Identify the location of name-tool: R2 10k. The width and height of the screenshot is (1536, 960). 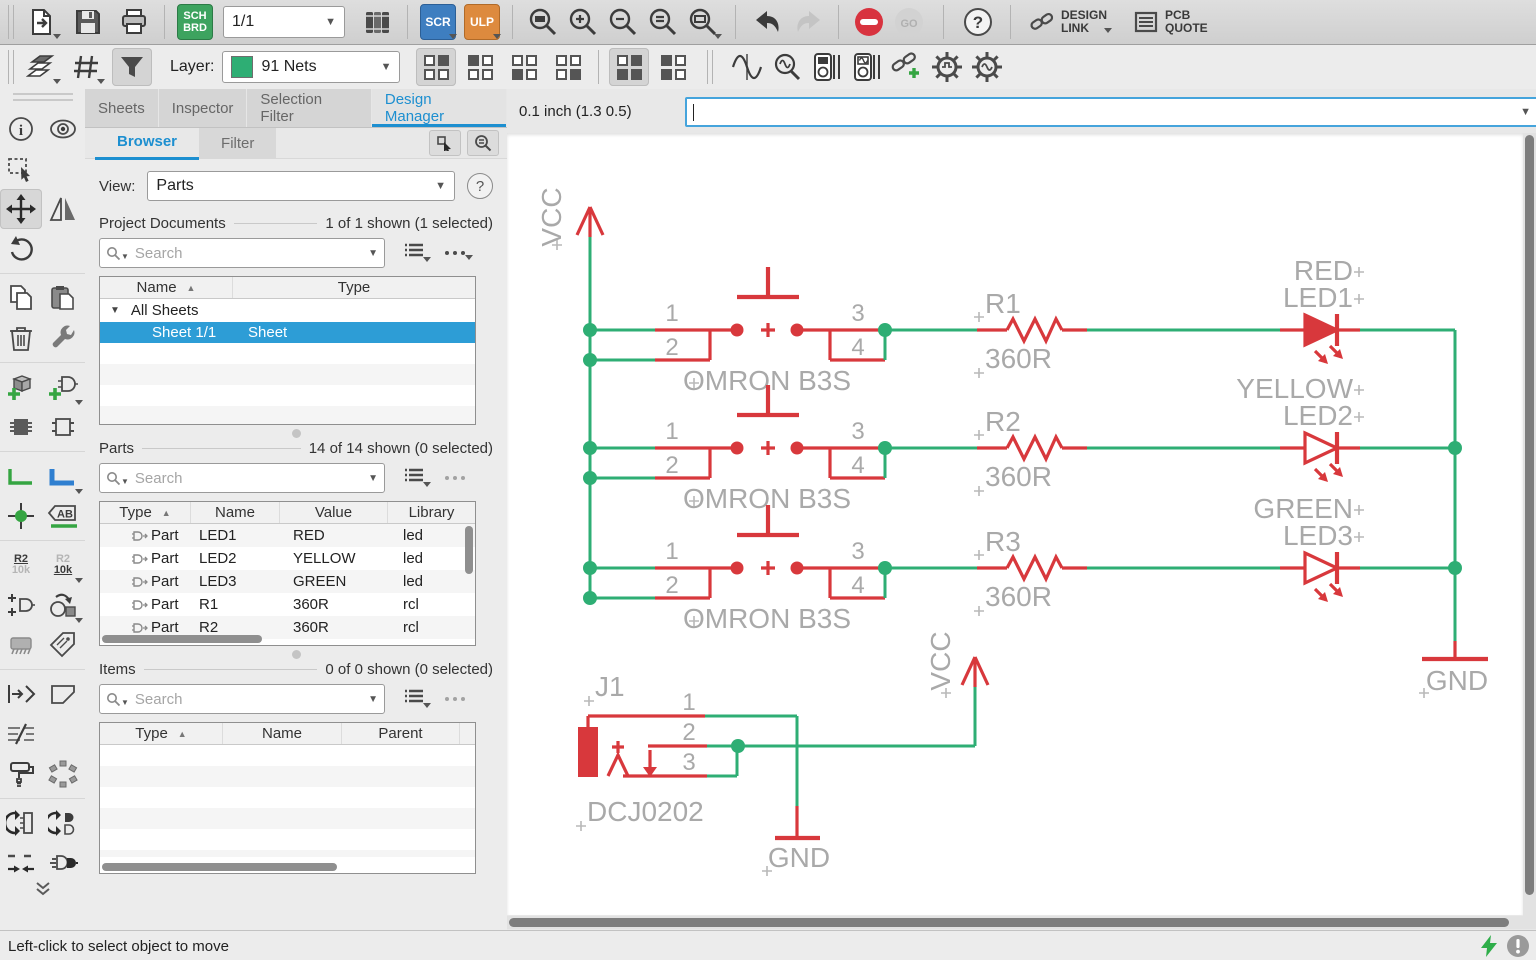
(21, 565).